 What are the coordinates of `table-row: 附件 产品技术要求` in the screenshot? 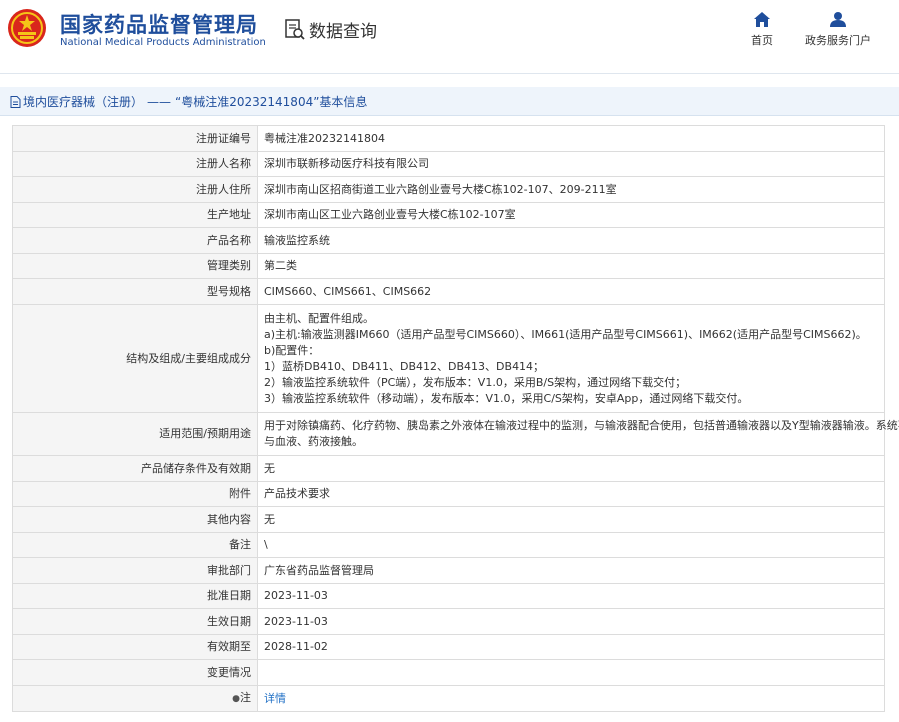 It's located at (448, 494).